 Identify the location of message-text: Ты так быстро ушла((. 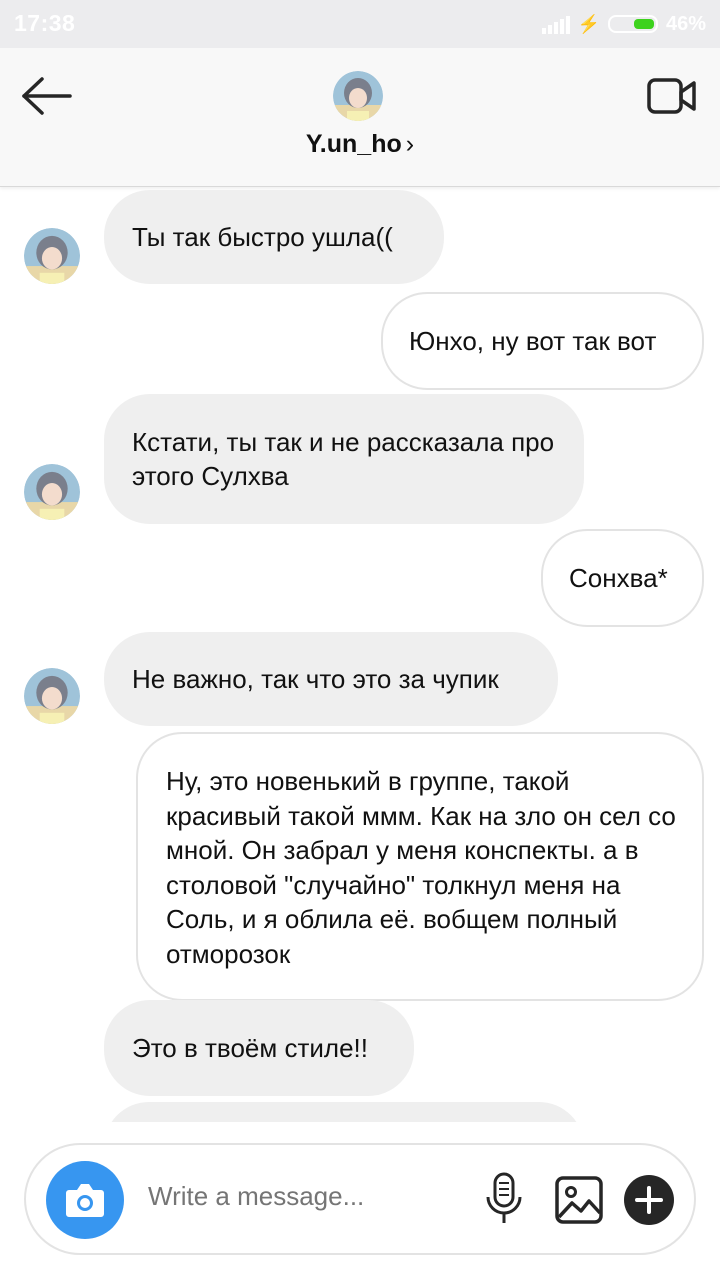
(262, 237).